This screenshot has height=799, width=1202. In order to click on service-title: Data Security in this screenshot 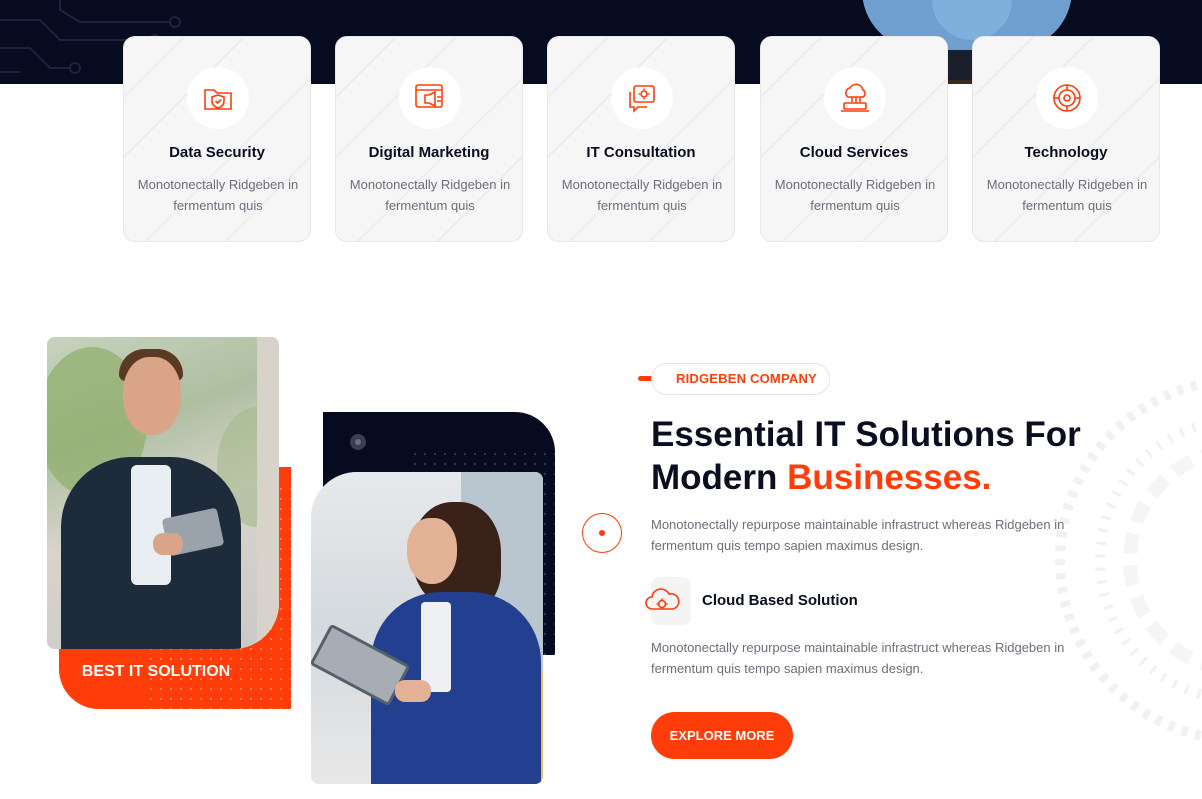, I will do `click(217, 152)`.